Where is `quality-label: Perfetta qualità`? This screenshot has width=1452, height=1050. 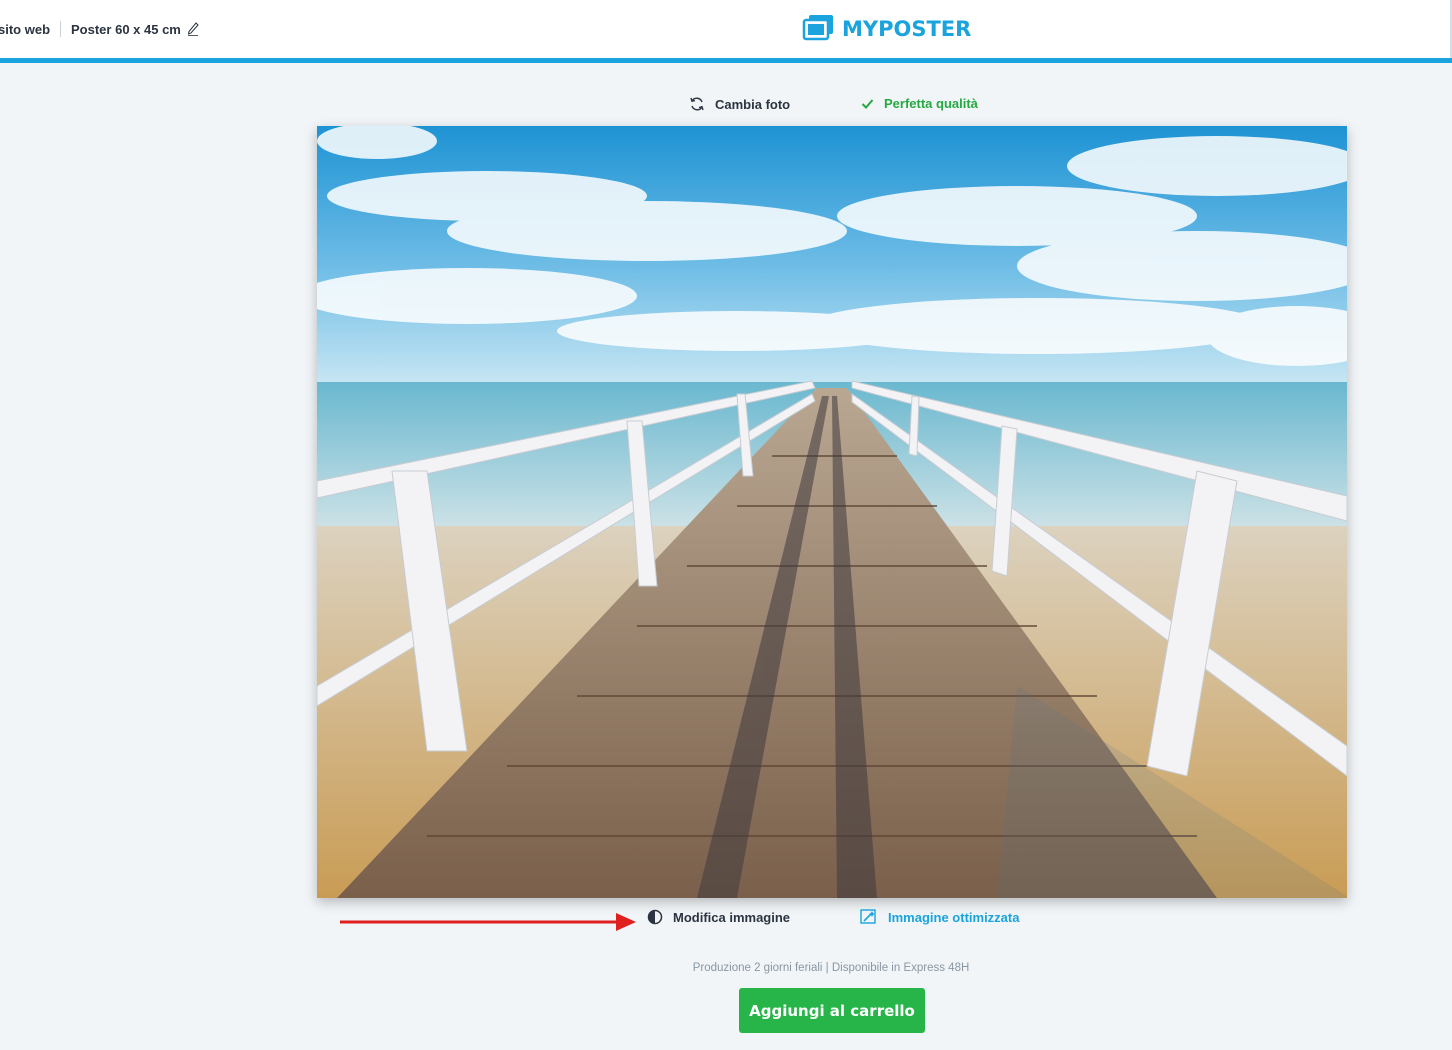
quality-label: Perfetta qualità is located at coordinates (931, 103).